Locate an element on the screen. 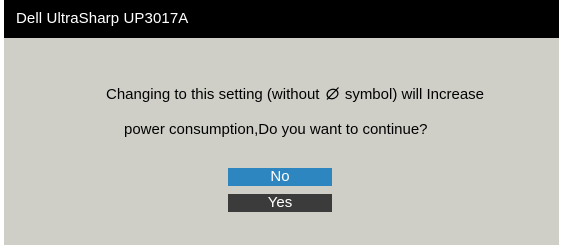  message-text-before-symbol: Changing to this setting (without is located at coordinates (213, 94).